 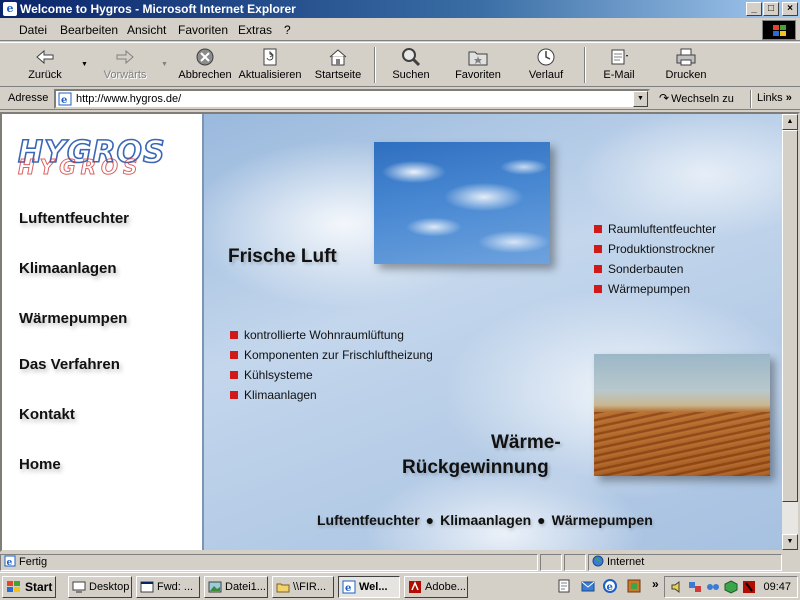 I want to click on quicklaunch-notepad-icon, so click(x=564, y=586).